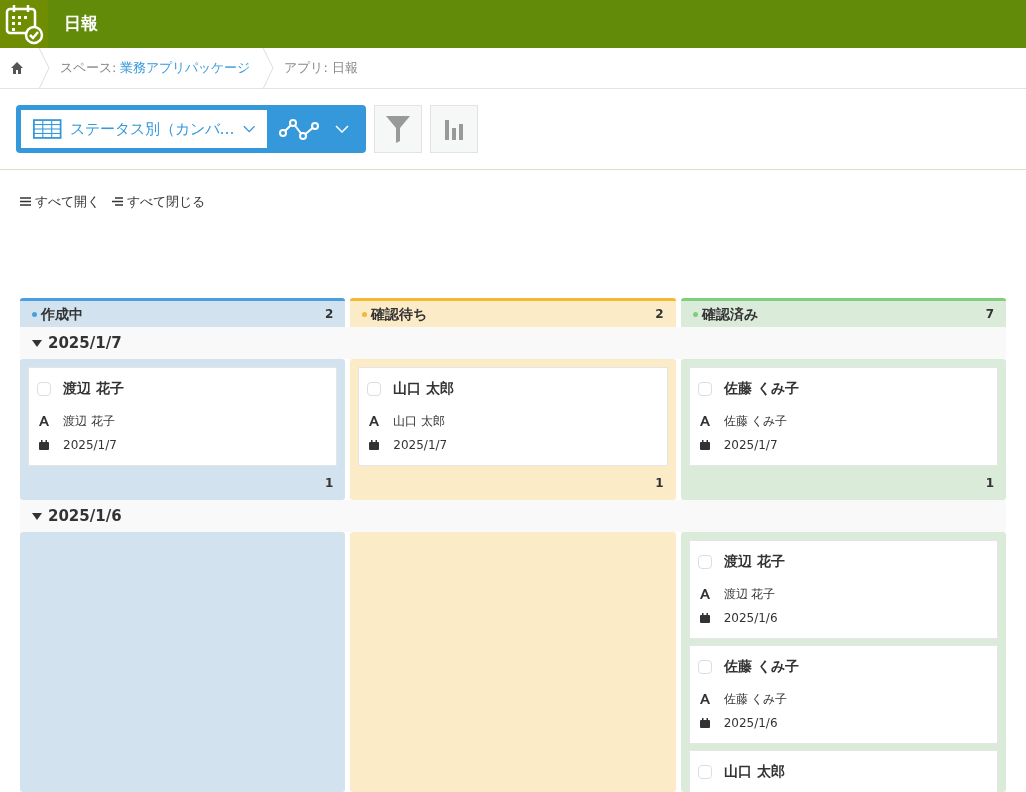  I want to click on collapse-all-link: すべて閉じる, so click(158, 202).